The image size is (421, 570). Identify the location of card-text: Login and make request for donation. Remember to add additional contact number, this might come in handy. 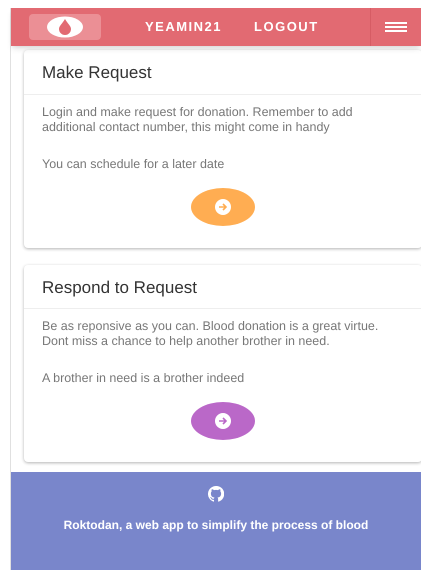
(198, 119).